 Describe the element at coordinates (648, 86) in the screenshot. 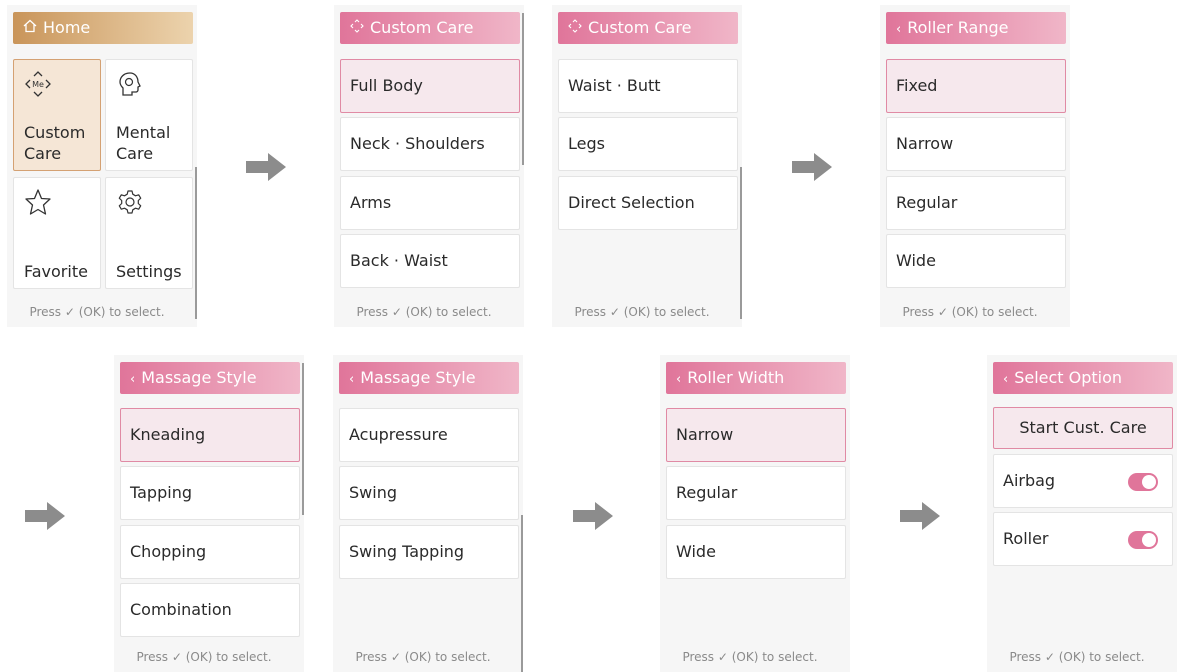

I see `menu-item-waist-butt: Waist · Butt` at that location.